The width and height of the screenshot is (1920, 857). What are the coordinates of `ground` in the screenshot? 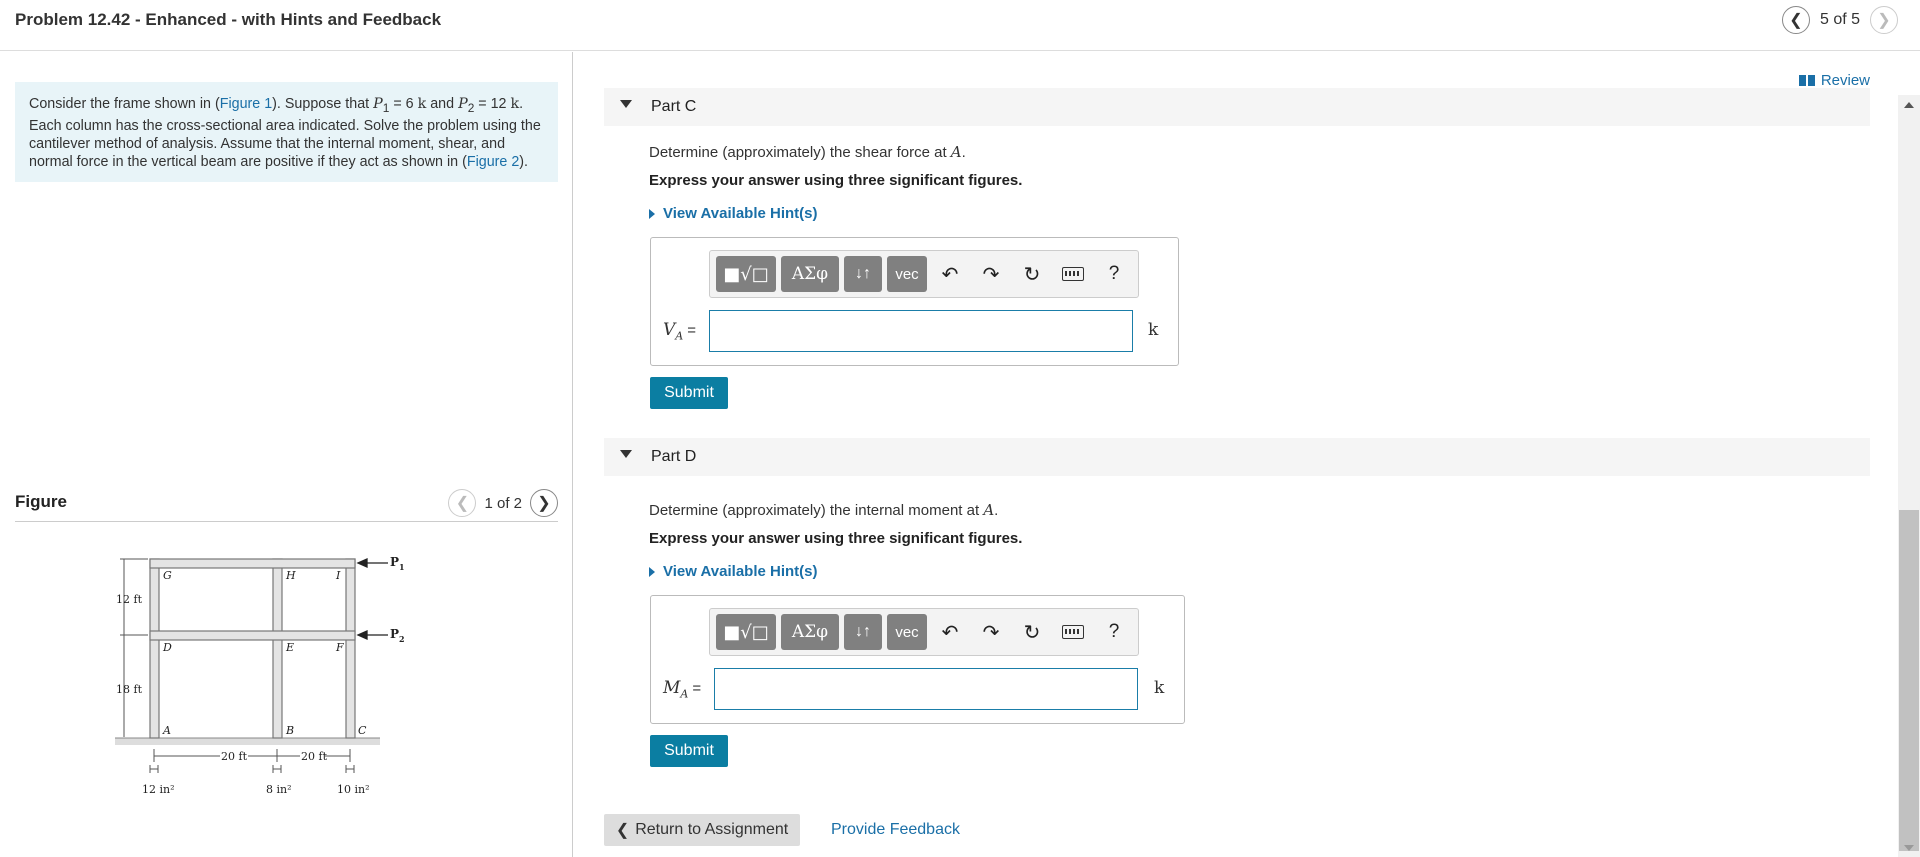 It's located at (247, 741).